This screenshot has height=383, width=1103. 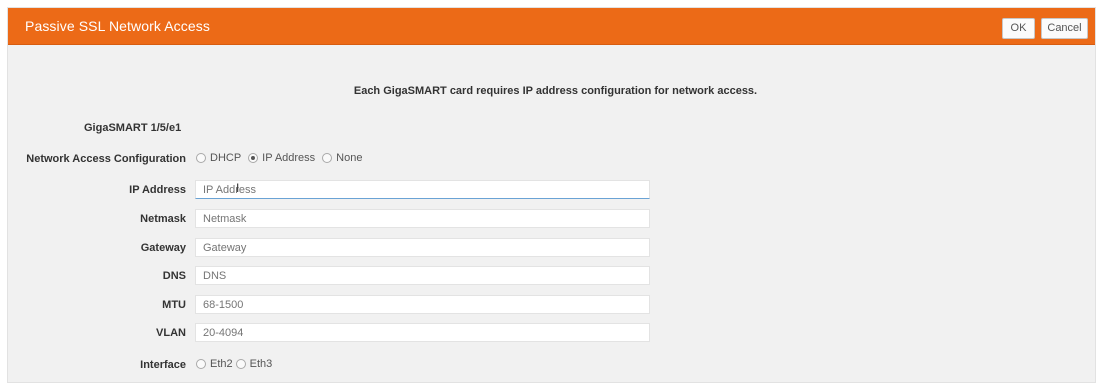 What do you see at coordinates (226, 158) in the screenshot?
I see `radio-dhcp-label: DHCP` at bounding box center [226, 158].